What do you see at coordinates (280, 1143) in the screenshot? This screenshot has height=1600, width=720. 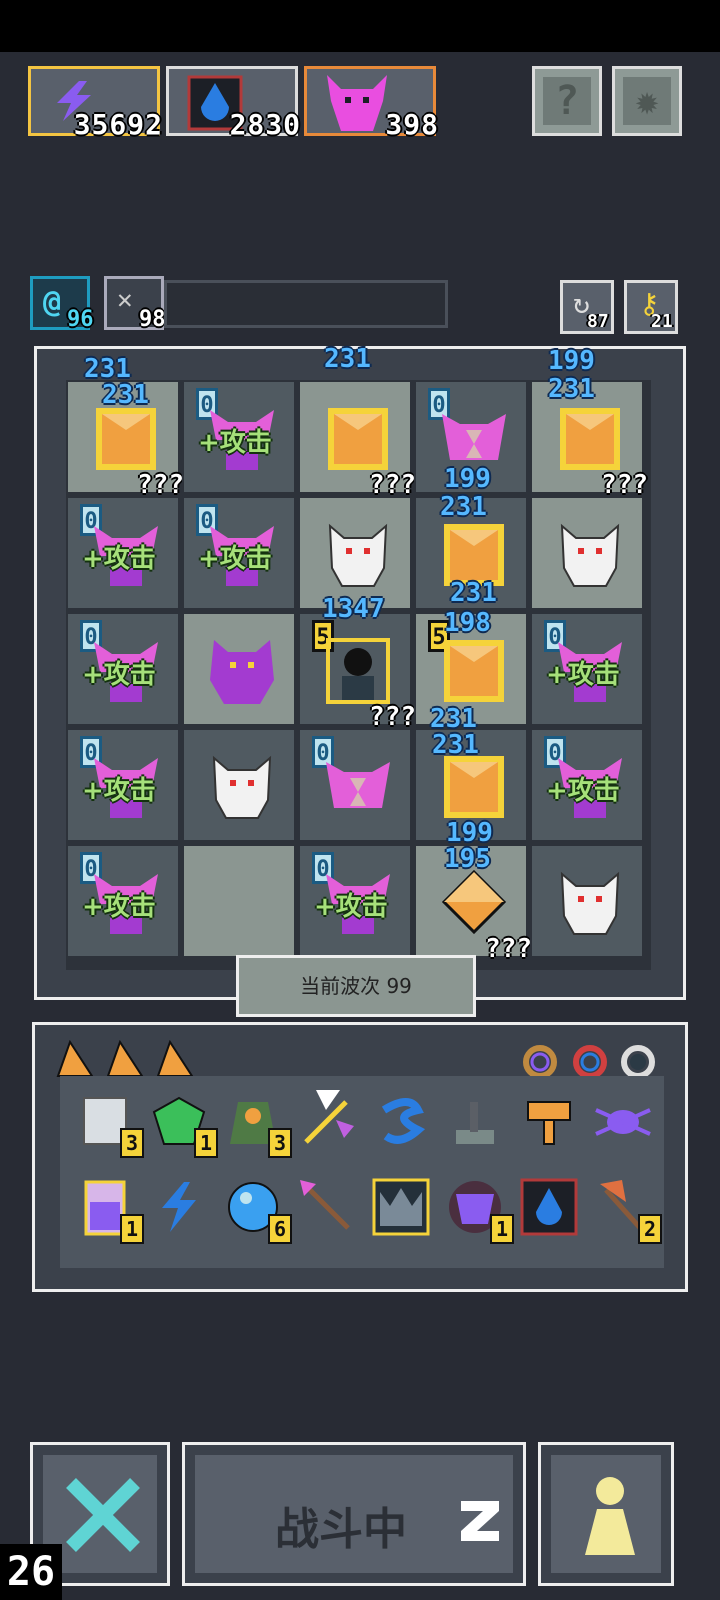 I see `item-qty: 3` at bounding box center [280, 1143].